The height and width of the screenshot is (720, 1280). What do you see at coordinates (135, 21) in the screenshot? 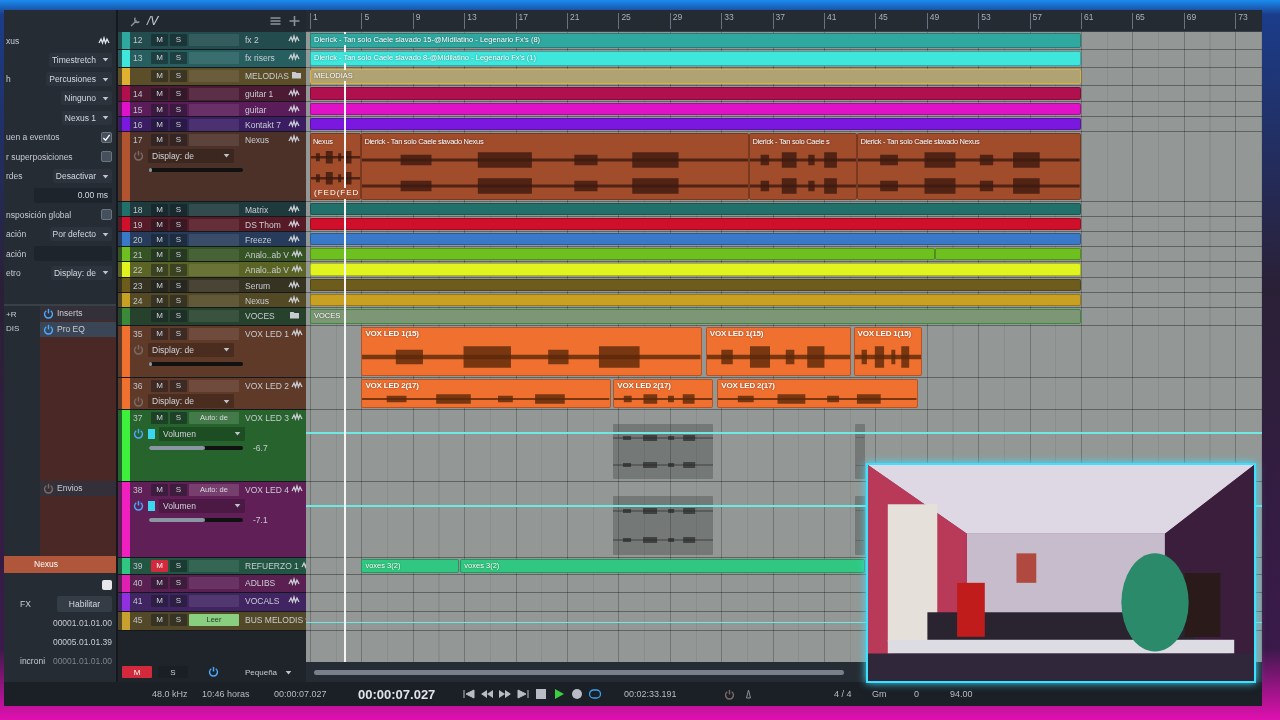
I see `wrench-icon` at bounding box center [135, 21].